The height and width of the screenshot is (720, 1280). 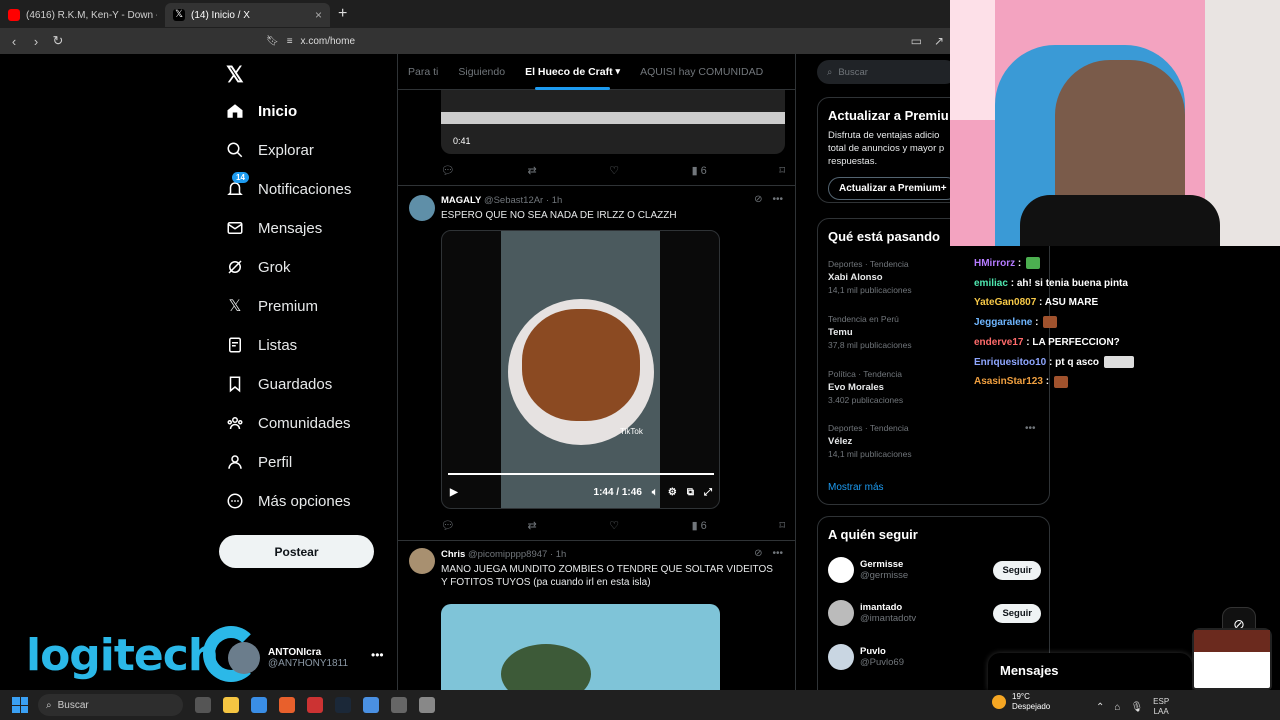 I want to click on nav-premium: 𝕏 Premium, so click(x=272, y=306).